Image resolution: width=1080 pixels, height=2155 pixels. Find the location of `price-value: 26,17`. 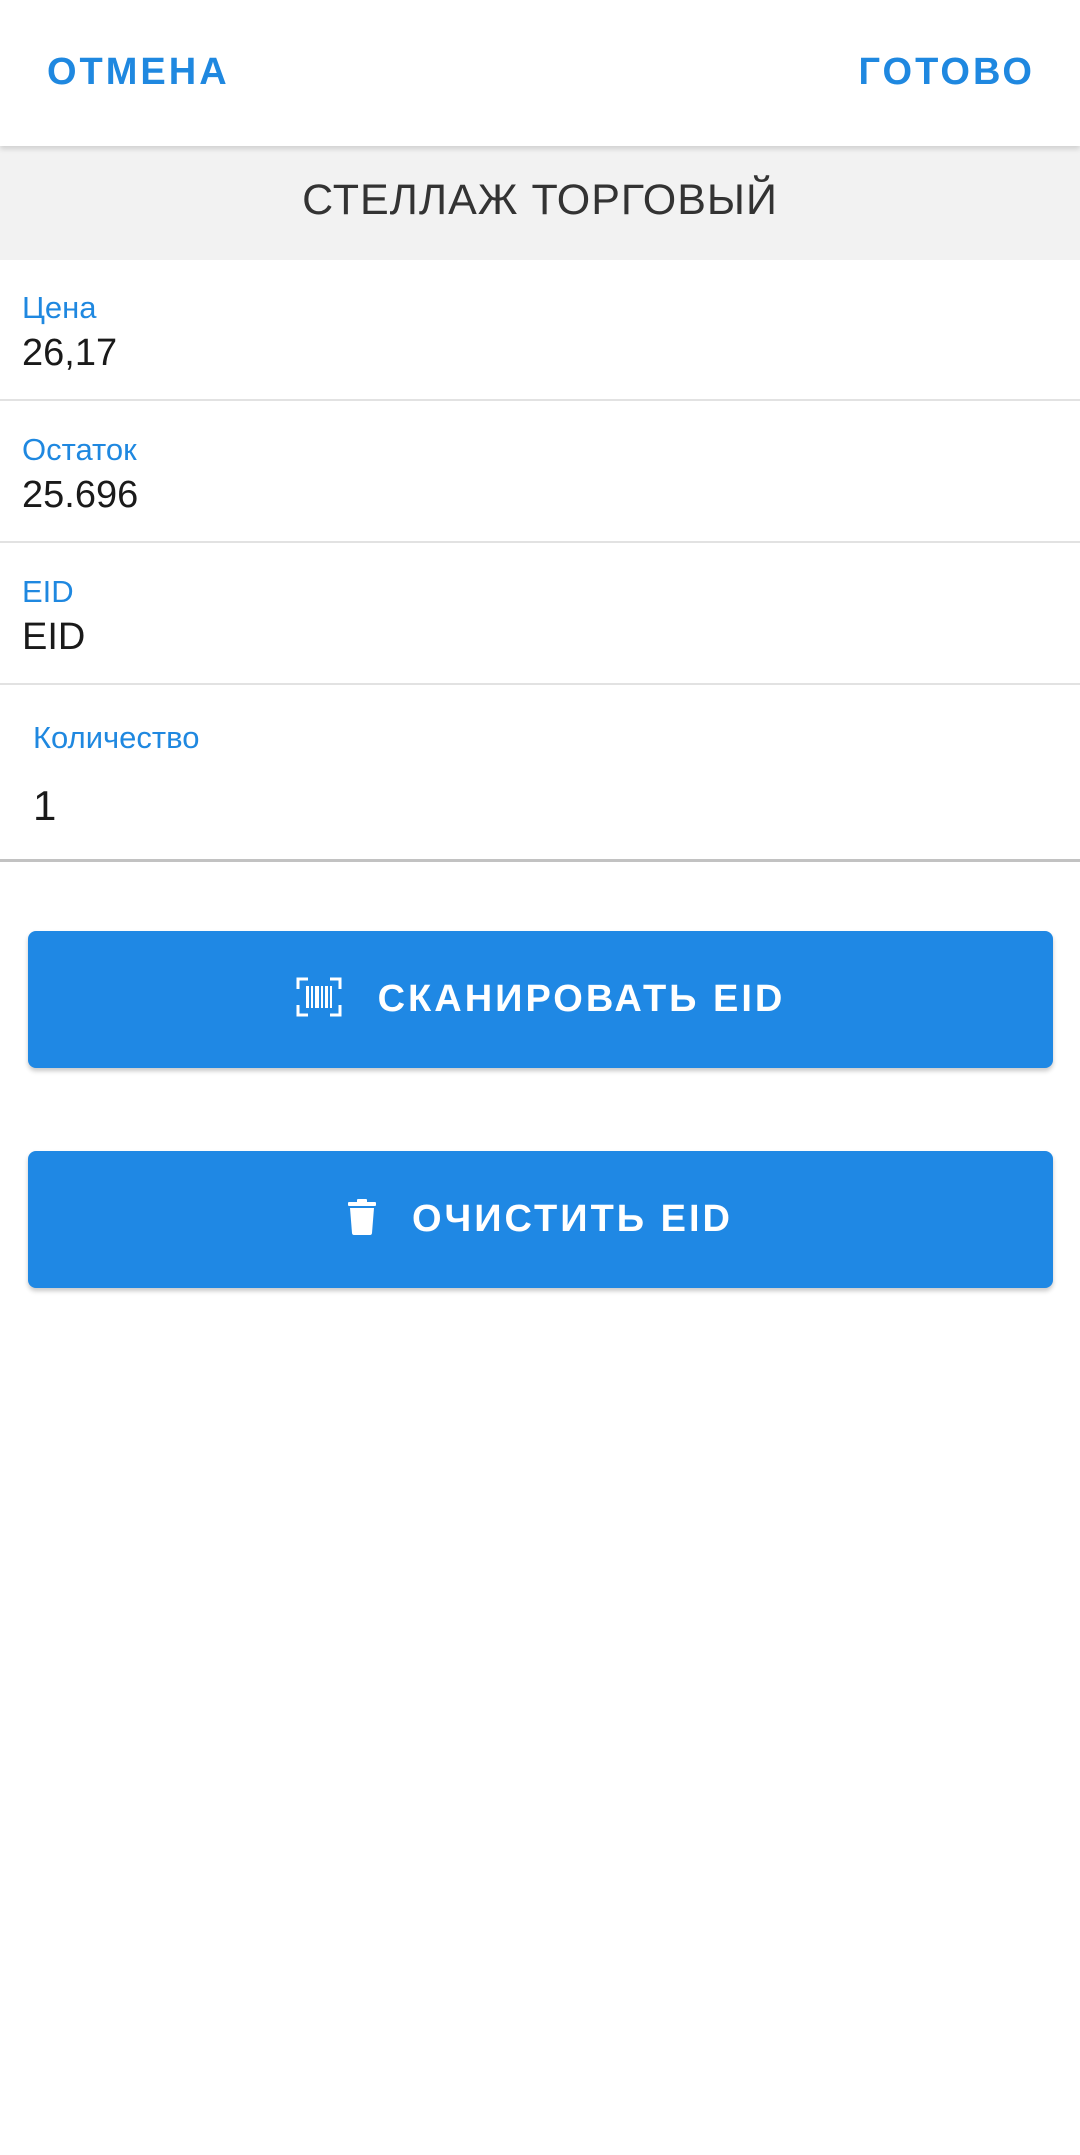

price-value: 26,17 is located at coordinates (70, 353).